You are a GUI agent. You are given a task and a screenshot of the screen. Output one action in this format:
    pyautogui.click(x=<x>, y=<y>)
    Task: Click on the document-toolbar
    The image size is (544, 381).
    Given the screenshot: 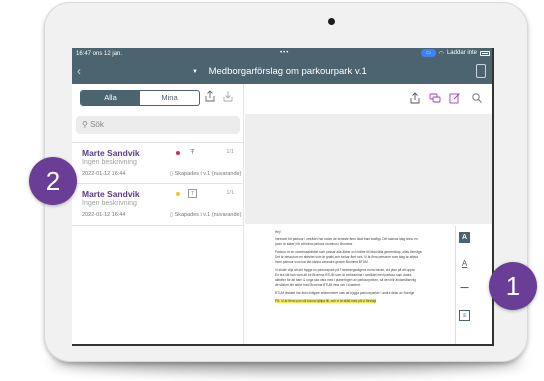 What is the action you would take?
    pyautogui.click(x=368, y=98)
    